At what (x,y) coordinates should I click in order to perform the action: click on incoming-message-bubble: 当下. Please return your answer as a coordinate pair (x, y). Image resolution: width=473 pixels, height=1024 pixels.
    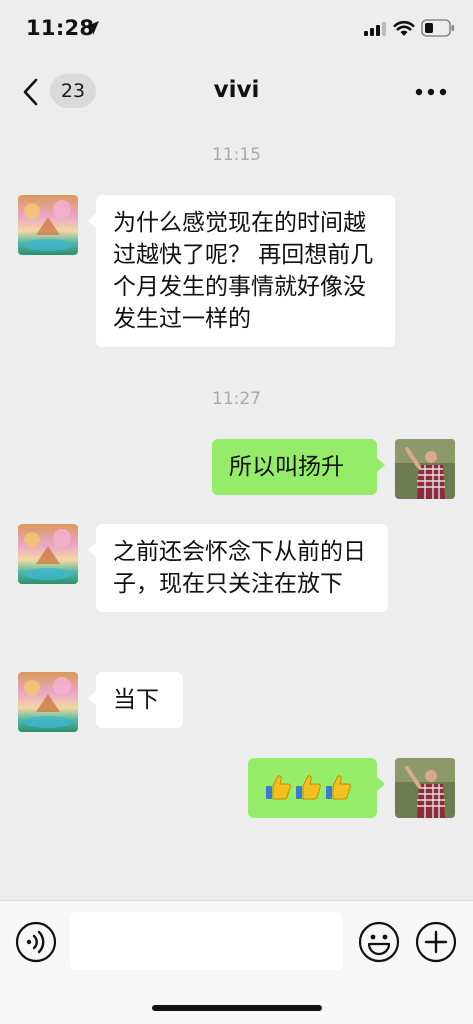
    Looking at the image, I should click on (135, 700).